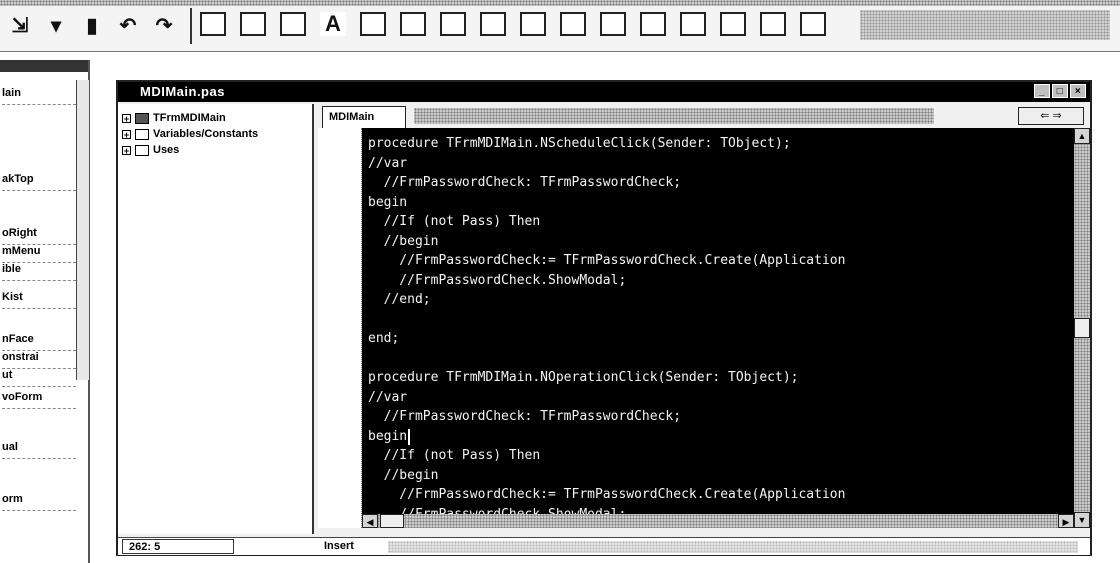  I want to click on cursor-position: 262: 5, so click(178, 546).